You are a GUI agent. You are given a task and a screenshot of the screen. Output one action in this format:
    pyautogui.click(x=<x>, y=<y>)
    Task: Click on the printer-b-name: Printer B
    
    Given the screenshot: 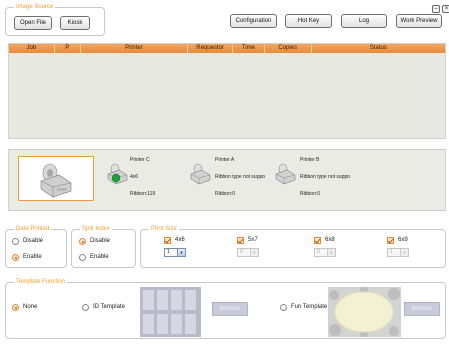 What is the action you would take?
    pyautogui.click(x=310, y=160)
    